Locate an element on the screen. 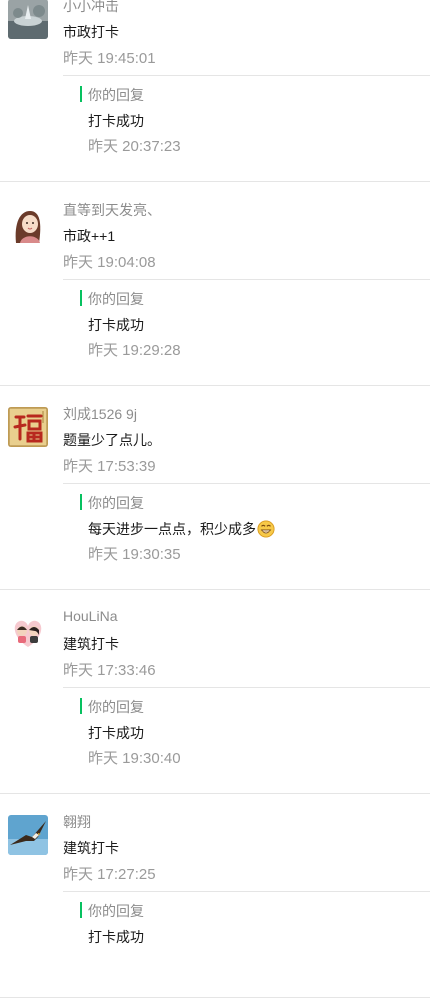 This screenshot has height=998, width=430. couple-cartoon-avatar is located at coordinates (28, 631).